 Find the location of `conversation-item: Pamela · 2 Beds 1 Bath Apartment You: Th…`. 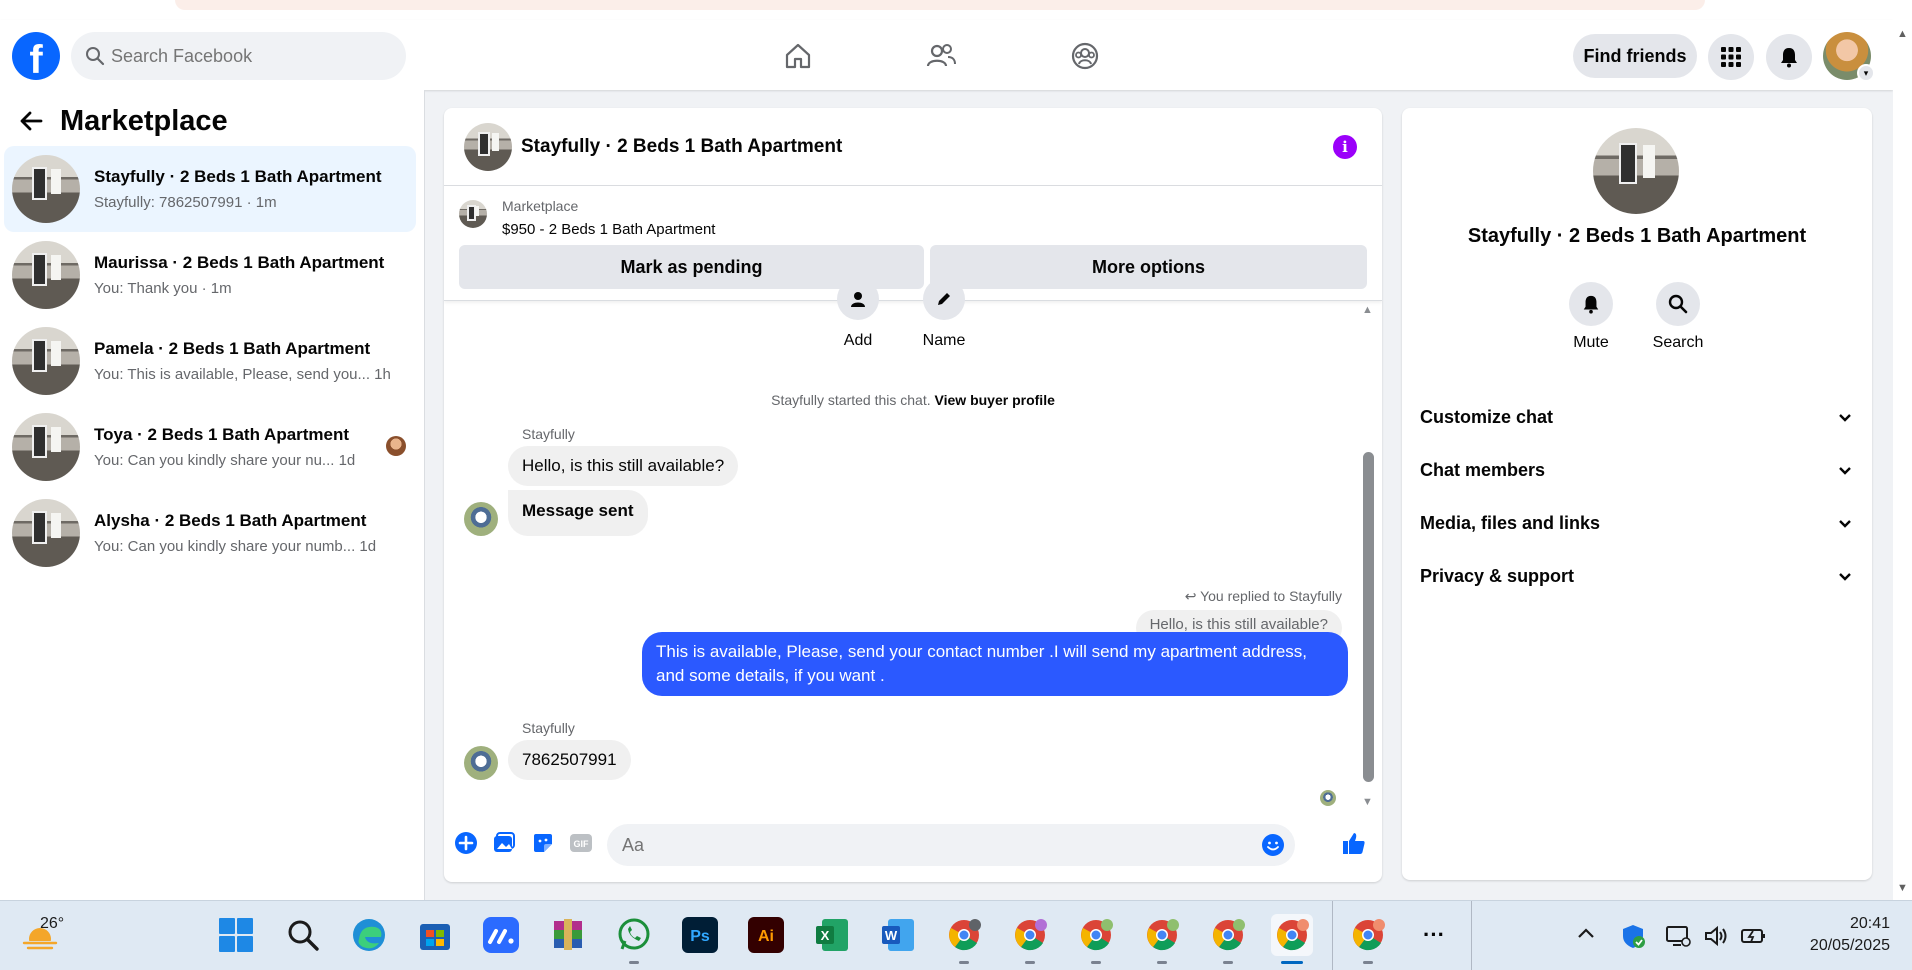

conversation-item: Pamela · 2 Beds 1 Bath Apartment You: Th… is located at coordinates (210, 361).